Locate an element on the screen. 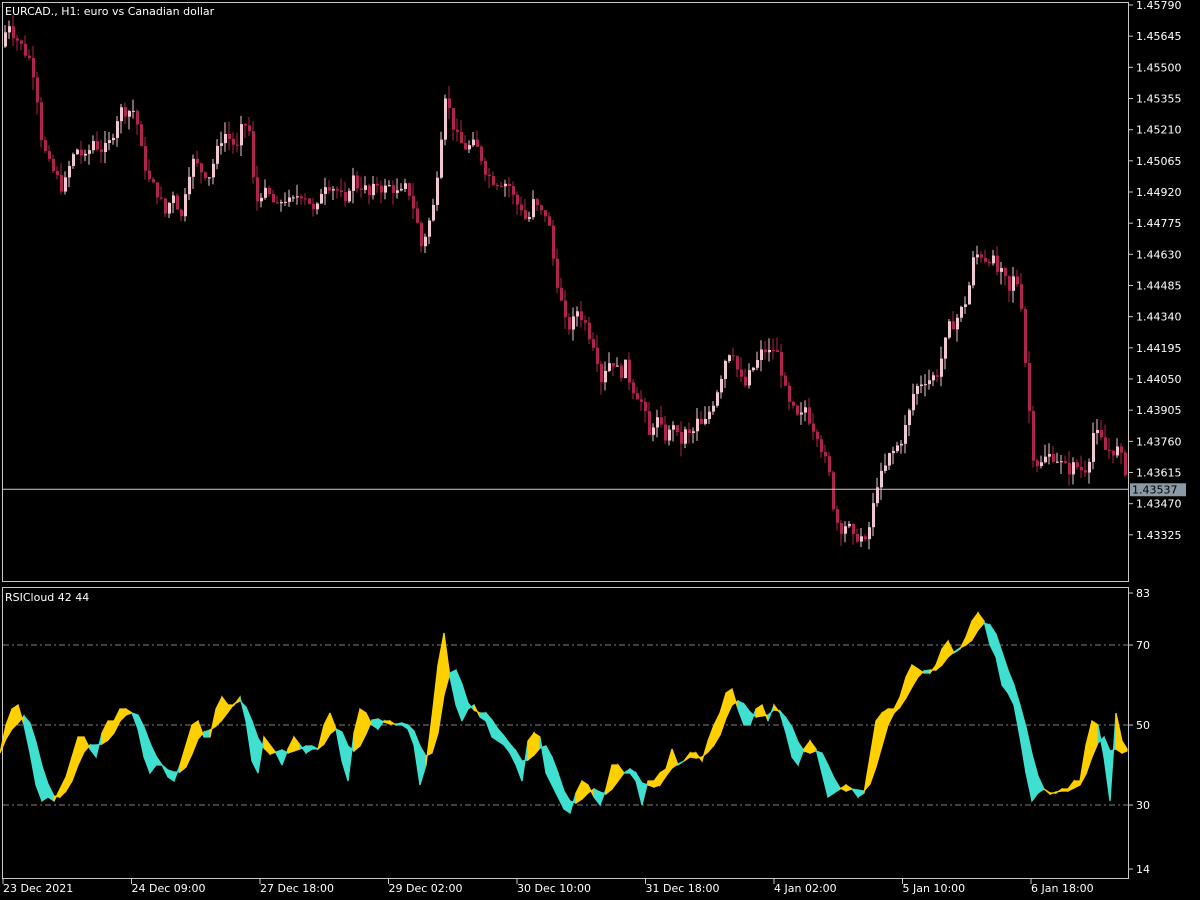 The width and height of the screenshot is (1200, 900). time-tick-label: 29 Dec 02:00 is located at coordinates (426, 888).